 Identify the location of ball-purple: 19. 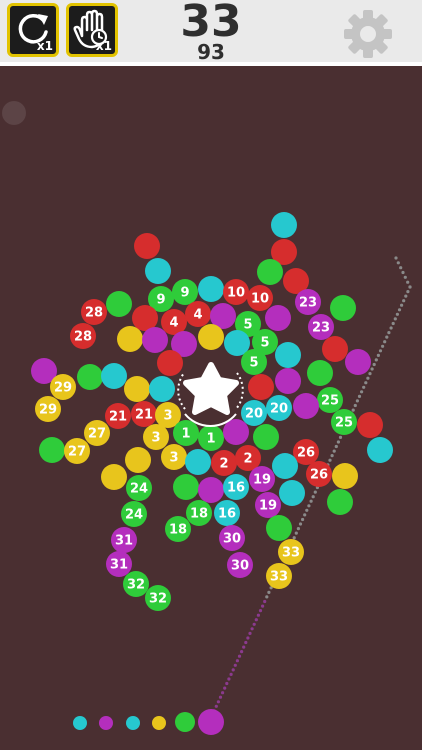
(262, 479).